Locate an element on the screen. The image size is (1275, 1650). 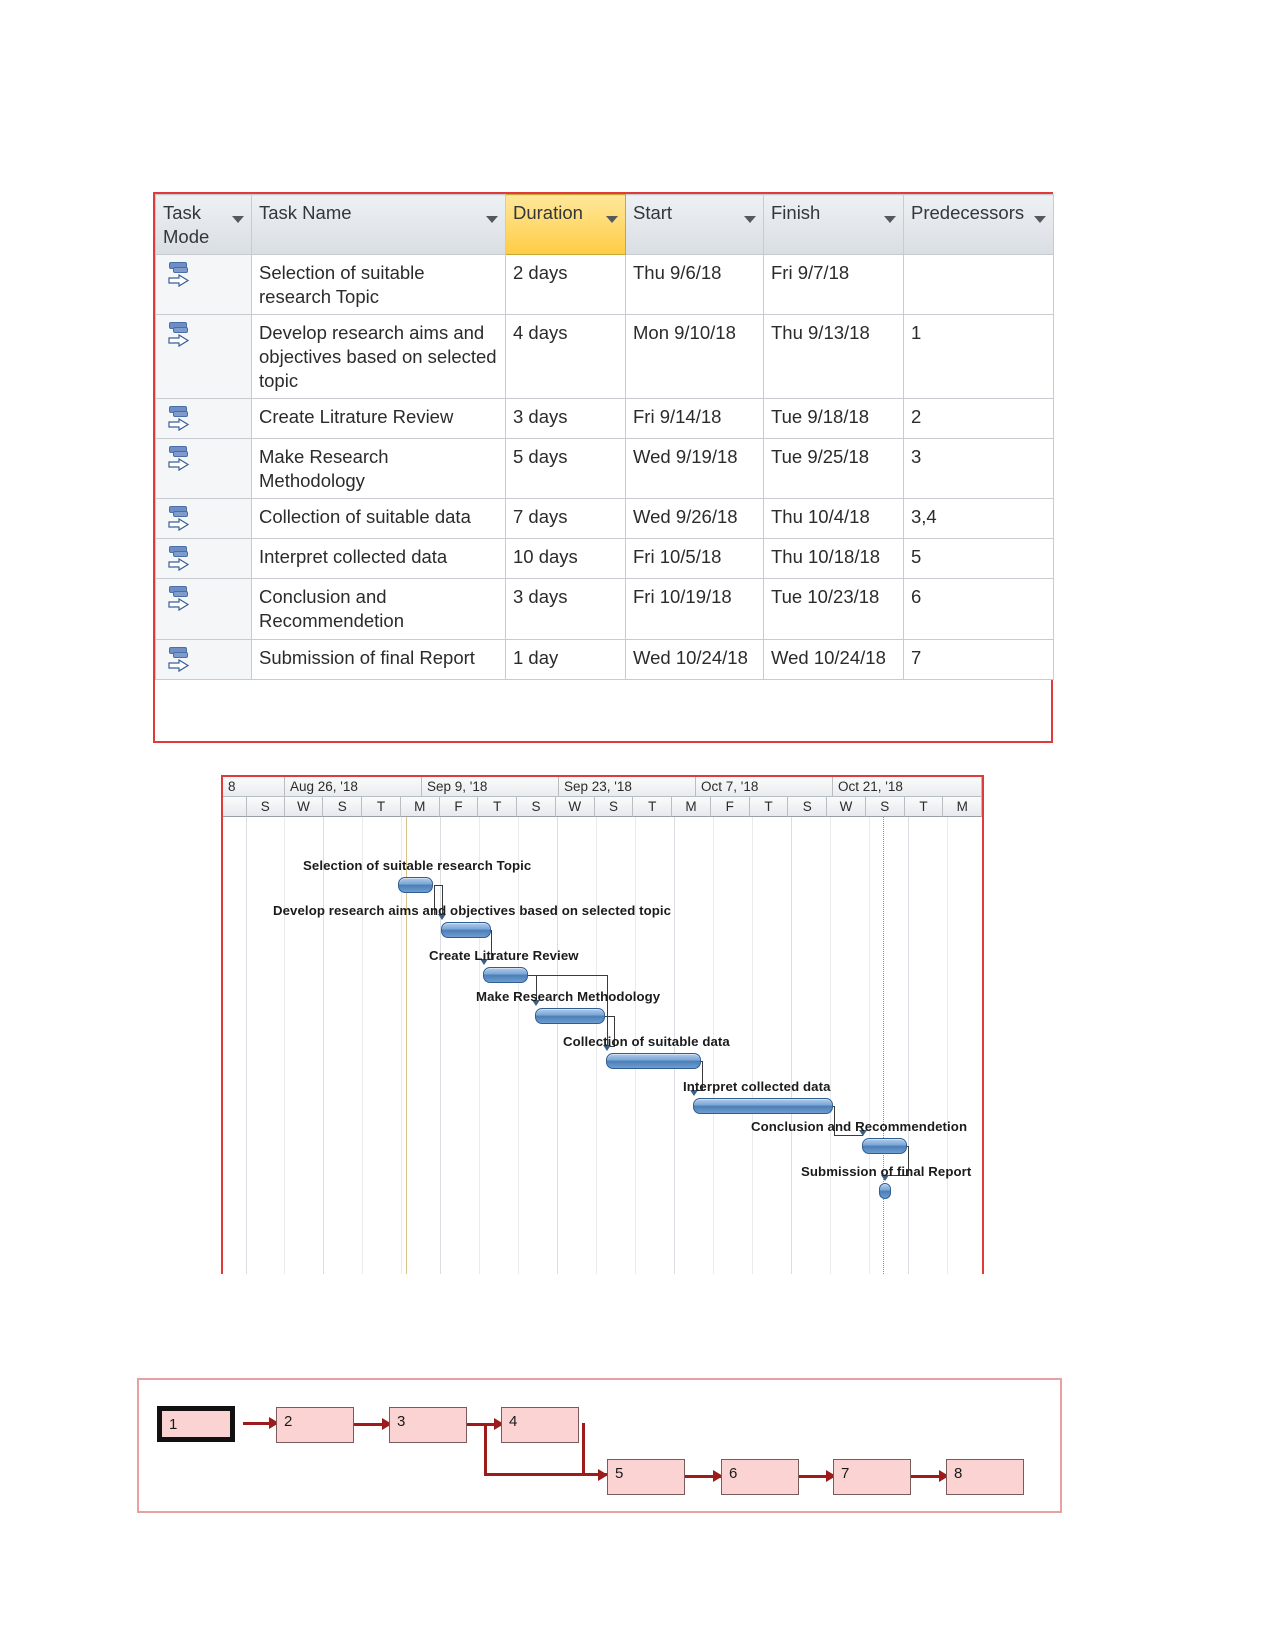
column-header-task-mode: Task Mode is located at coordinates (203, 224).